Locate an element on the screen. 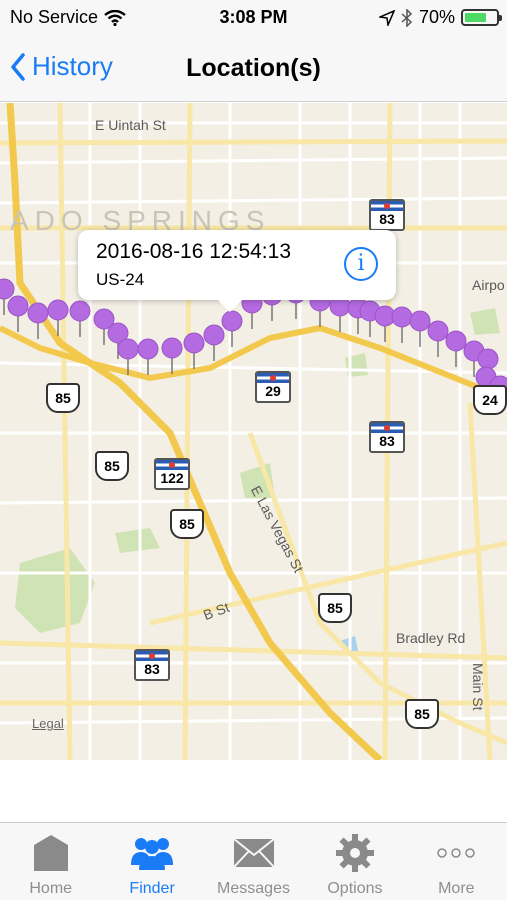 This screenshot has width=507, height=900. status-right: 70% is located at coordinates (440, 17).